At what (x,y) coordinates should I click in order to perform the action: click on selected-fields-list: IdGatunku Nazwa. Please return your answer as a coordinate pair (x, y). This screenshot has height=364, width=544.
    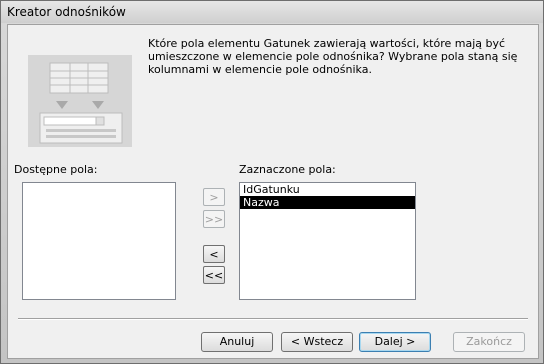
    Looking at the image, I should click on (327, 241).